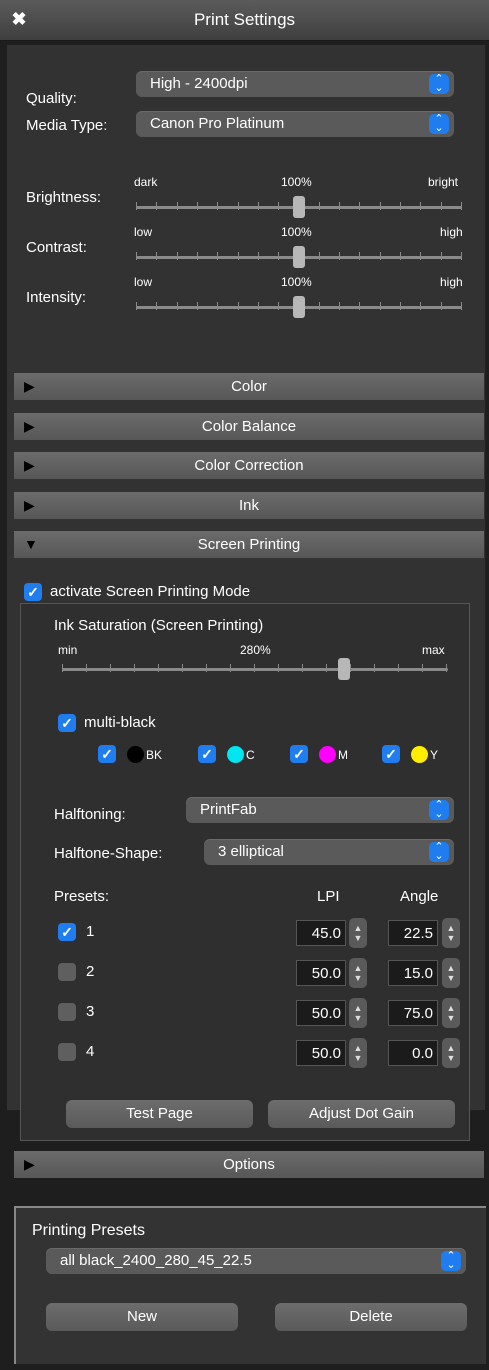 The width and height of the screenshot is (489, 1370). What do you see at coordinates (67, 932) in the screenshot?
I see `preset-checkbox: ✓` at bounding box center [67, 932].